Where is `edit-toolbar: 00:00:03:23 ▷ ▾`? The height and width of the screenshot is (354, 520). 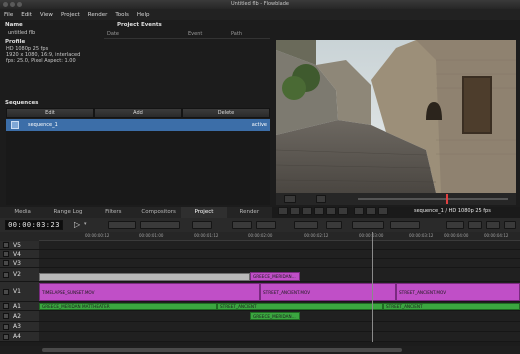 edit-toolbar: 00:00:03:23 ▷ ▾ is located at coordinates (260, 225).